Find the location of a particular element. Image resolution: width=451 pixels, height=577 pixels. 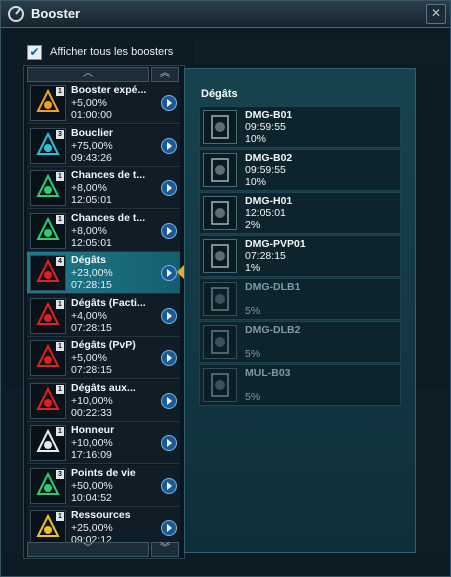

damage-aux-booster-icon: 1 is located at coordinates (48, 400).